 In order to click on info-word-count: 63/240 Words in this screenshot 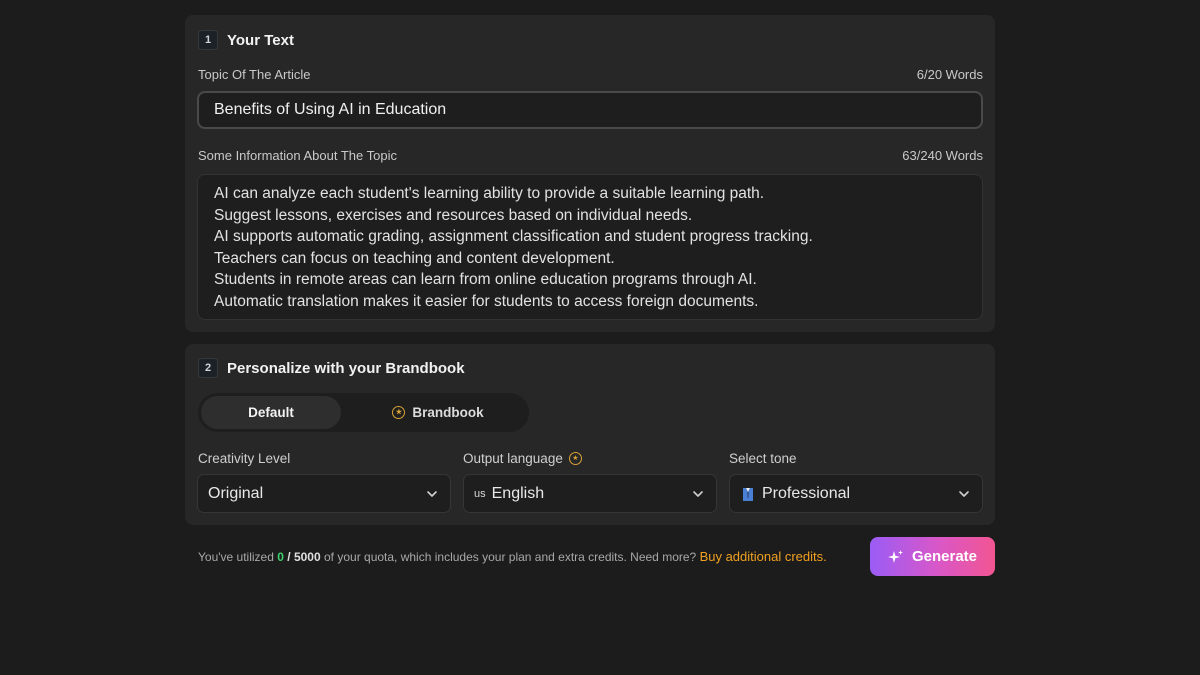, I will do `click(942, 155)`.